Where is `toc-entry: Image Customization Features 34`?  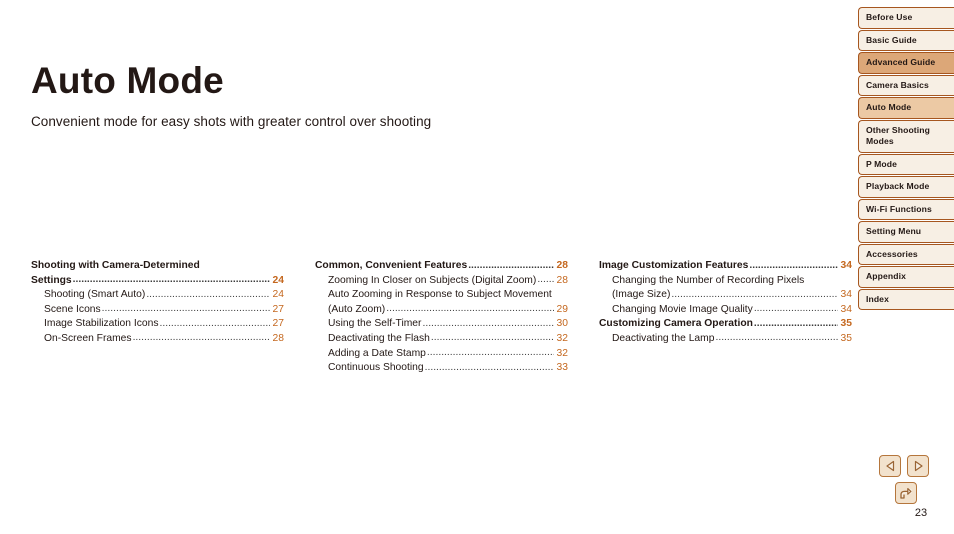 toc-entry: Image Customization Features 34 is located at coordinates (725, 266).